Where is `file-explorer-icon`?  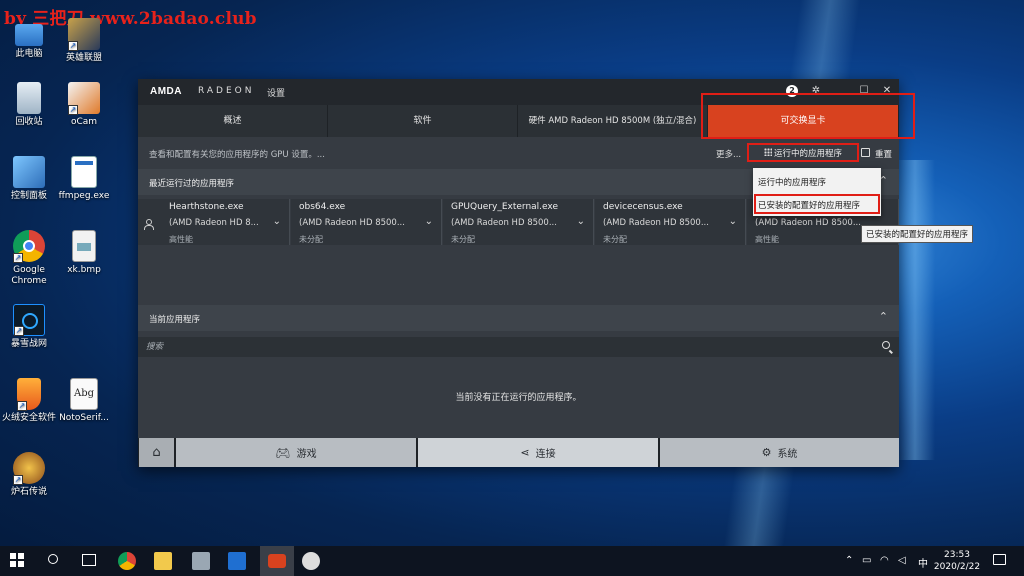 file-explorer-icon is located at coordinates (163, 561).